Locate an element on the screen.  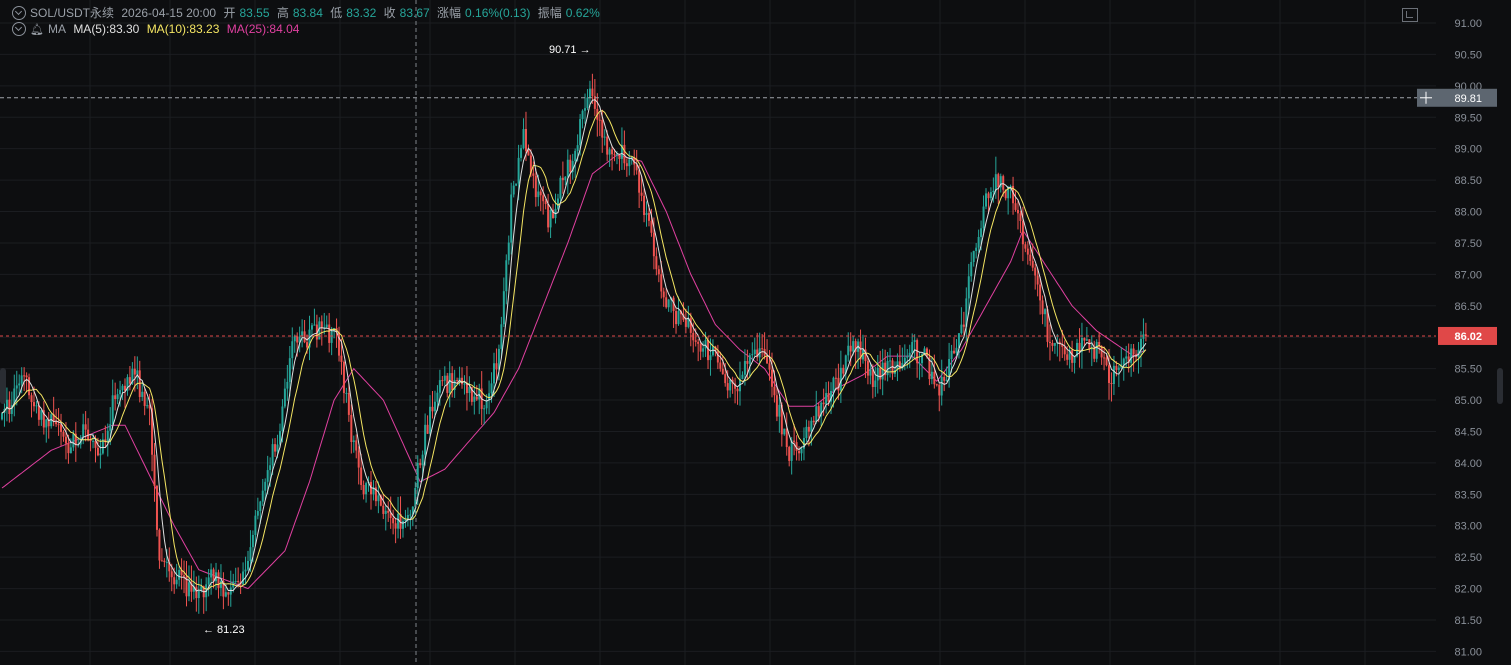
price-tick-label: 89.00 is located at coordinates (1468, 150).